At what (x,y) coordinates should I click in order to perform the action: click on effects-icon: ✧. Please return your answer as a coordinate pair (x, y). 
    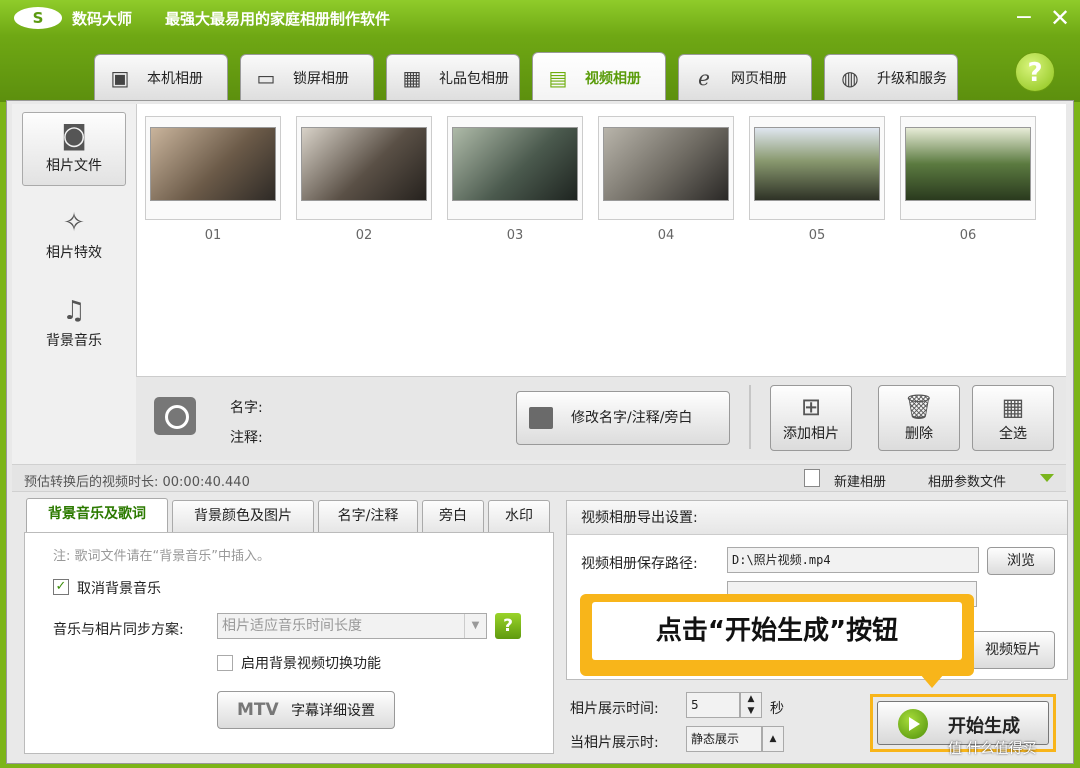
    Looking at the image, I should click on (74, 223).